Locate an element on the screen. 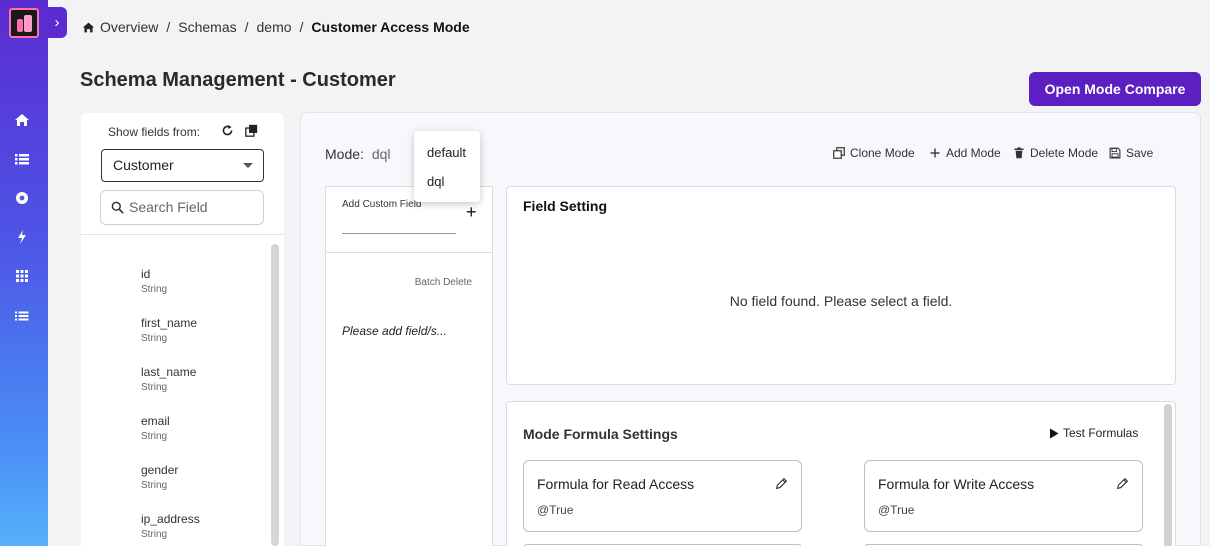 The height and width of the screenshot is (546, 1210). open-mode-compare-button: Open Mode Compare is located at coordinates (1115, 89).